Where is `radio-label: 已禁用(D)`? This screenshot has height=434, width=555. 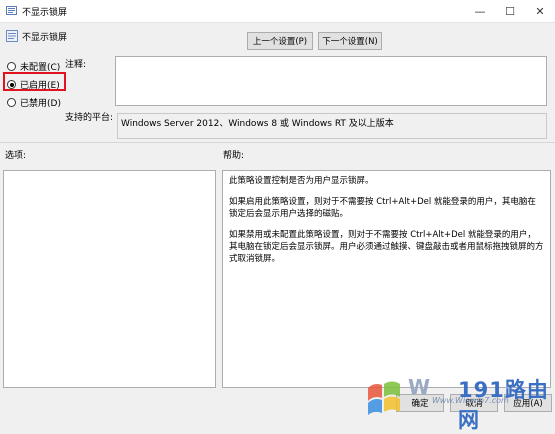 radio-label: 已禁用(D) is located at coordinates (40, 104).